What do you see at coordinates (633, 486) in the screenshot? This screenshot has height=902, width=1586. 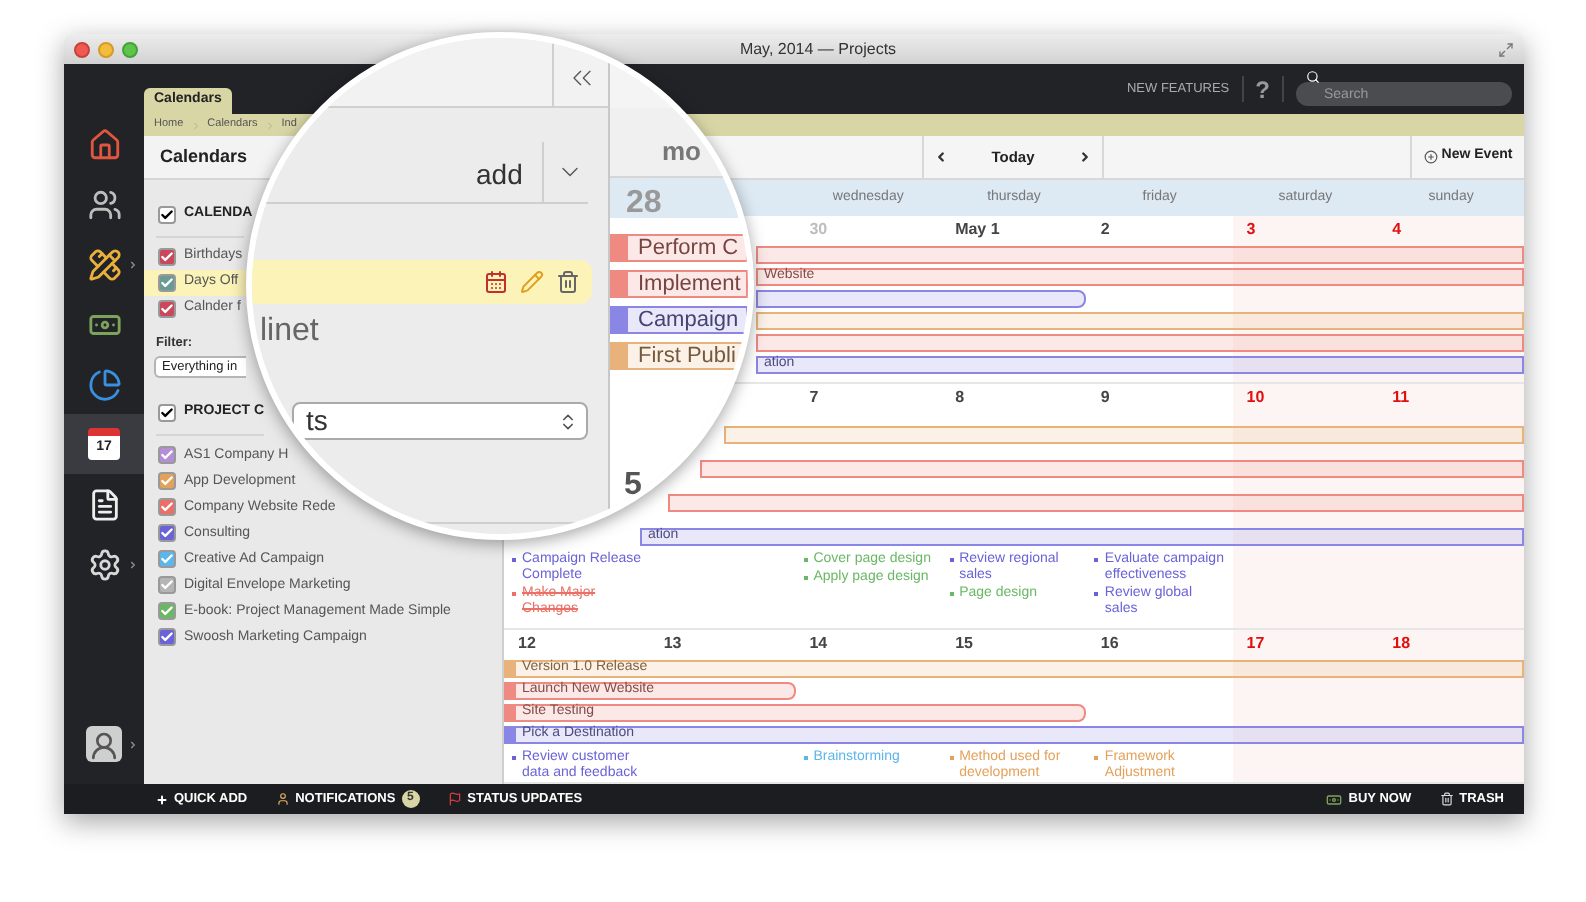 I see `date-number: 5` at bounding box center [633, 486].